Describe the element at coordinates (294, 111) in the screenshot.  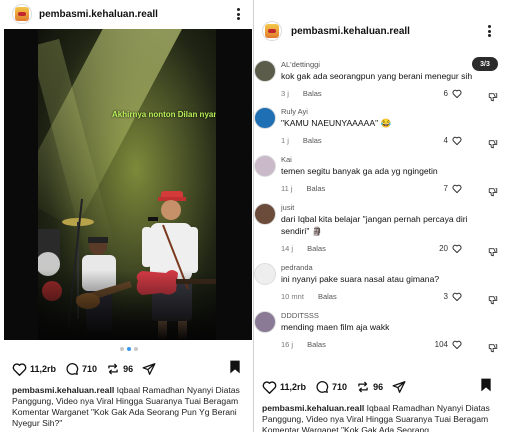
I see `comment-username: Ruly Ayi` at that location.